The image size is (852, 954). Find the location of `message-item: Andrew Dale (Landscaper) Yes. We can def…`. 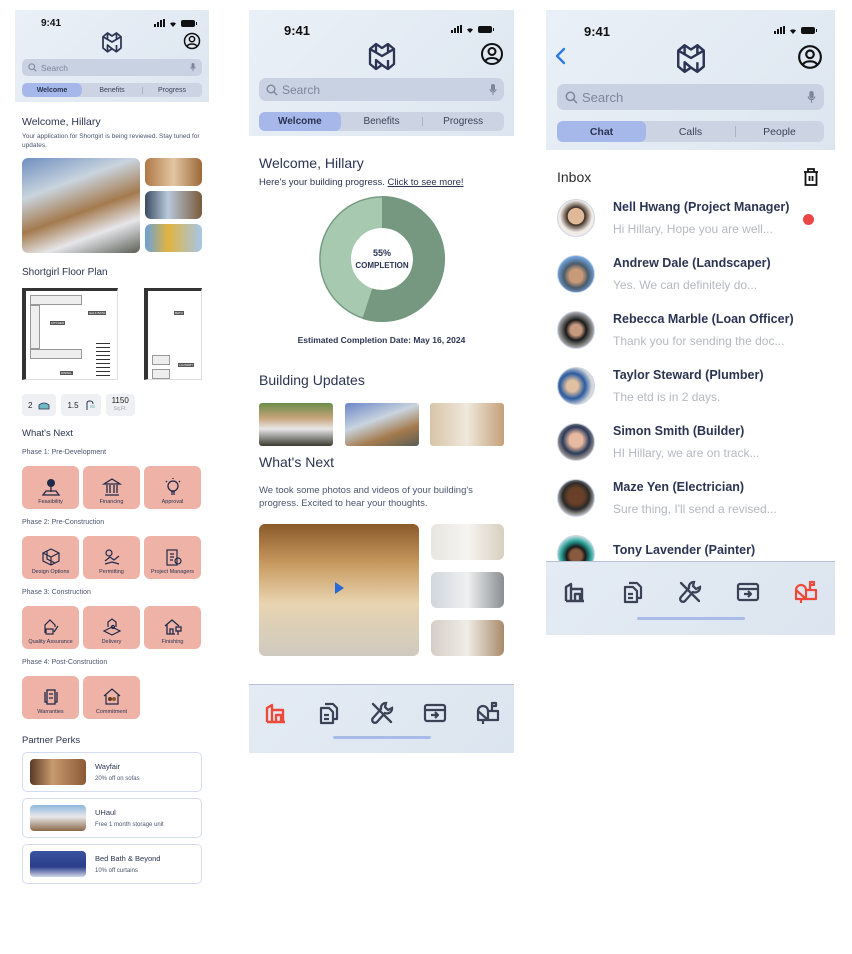

message-item: Andrew Dale (Landscaper) Yes. We can def… is located at coordinates (690, 274).